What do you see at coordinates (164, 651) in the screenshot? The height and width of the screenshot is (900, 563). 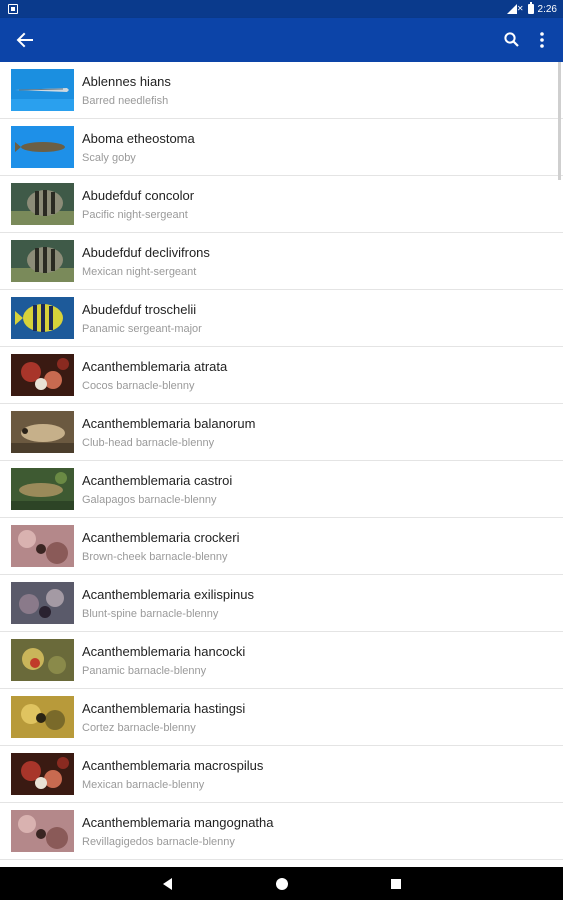 I see `species-scientific-name: Acanthemblemaria hancocki` at bounding box center [164, 651].